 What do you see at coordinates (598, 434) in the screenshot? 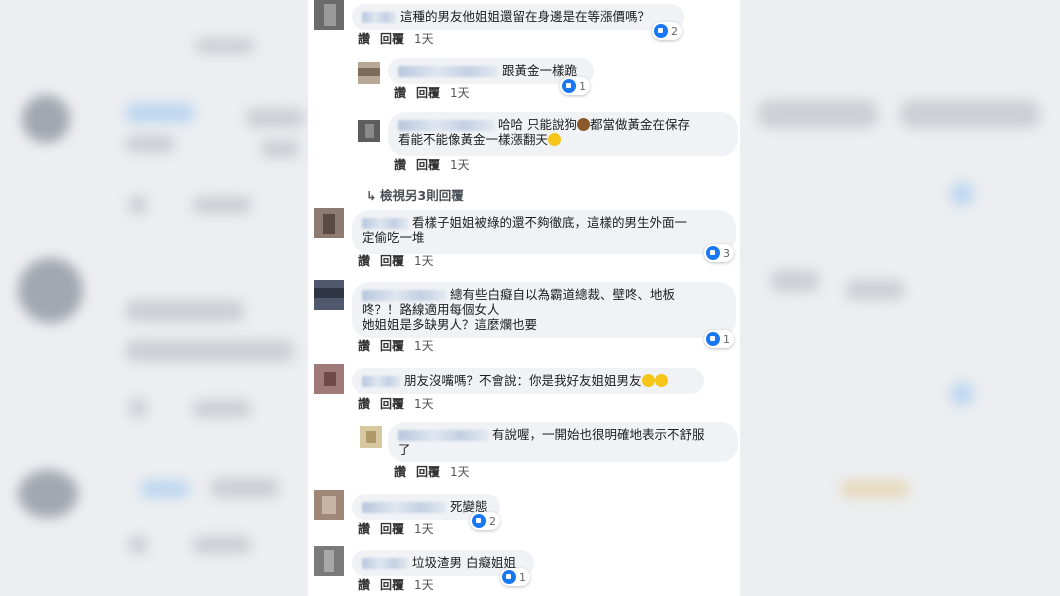
I see `comment-text: 有說喔，一開始也很明確地表示不舒服` at bounding box center [598, 434].